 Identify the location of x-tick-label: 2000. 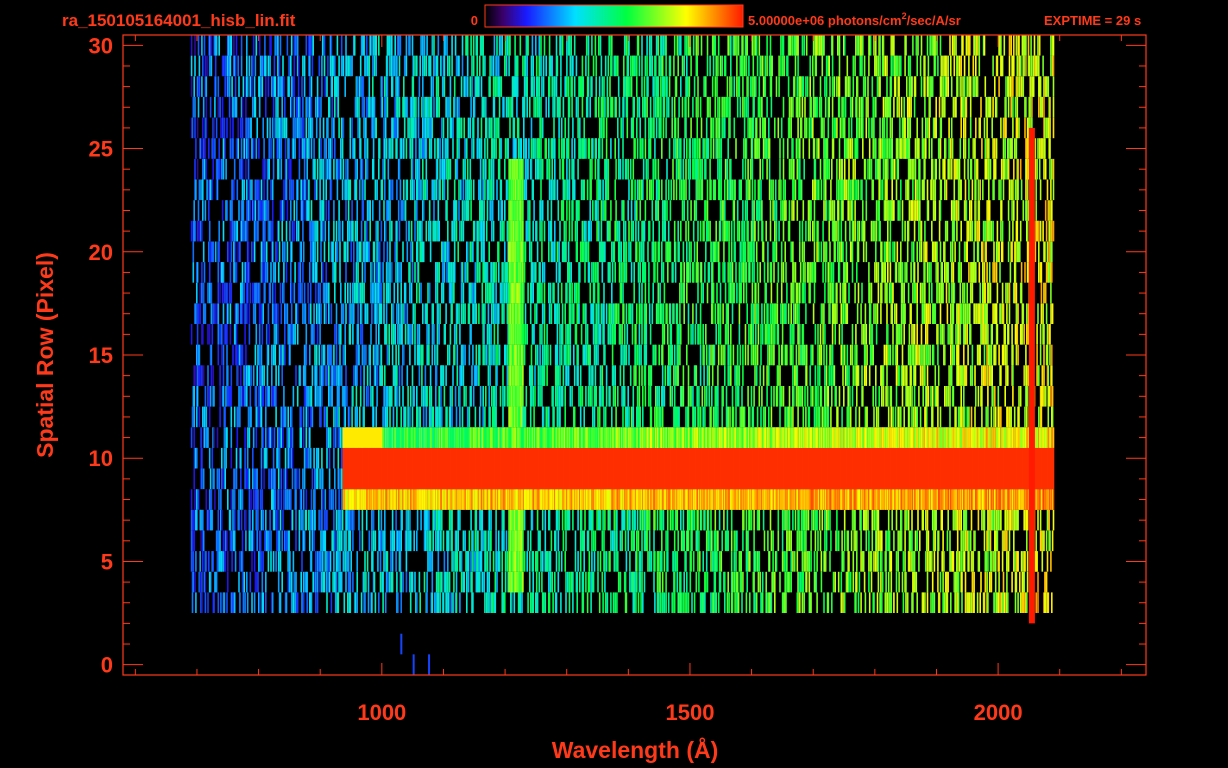
(998, 712).